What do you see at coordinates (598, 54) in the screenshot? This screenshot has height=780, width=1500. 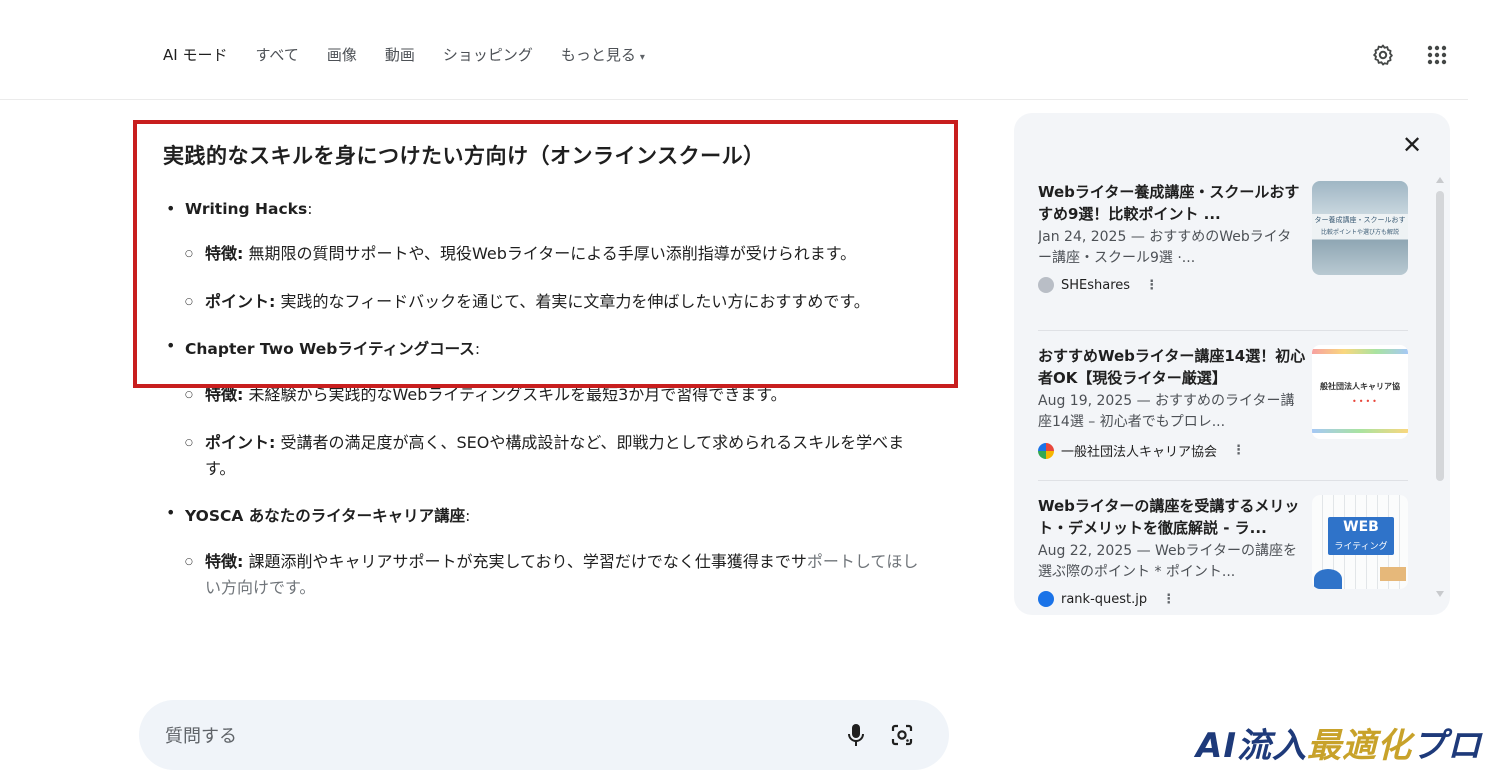 I see `tab-more-label: もっと見る` at bounding box center [598, 54].